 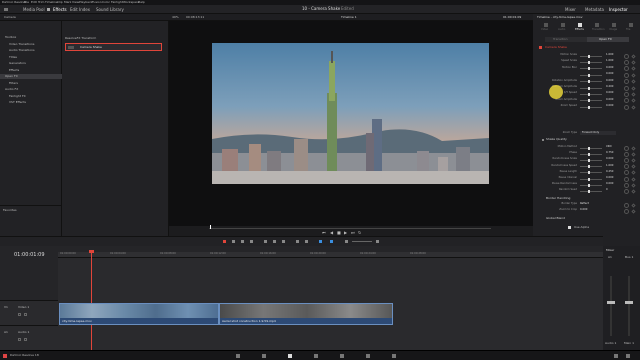 What do you see at coordinates (570, 10) in the screenshot?
I see `mixer-button: Mixer` at bounding box center [570, 10].